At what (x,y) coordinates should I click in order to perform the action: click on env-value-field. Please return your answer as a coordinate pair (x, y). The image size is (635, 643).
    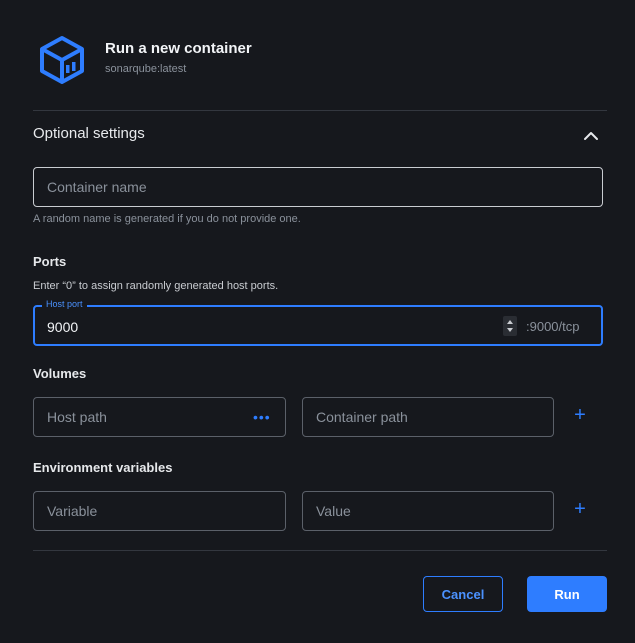
    Looking at the image, I should click on (428, 511).